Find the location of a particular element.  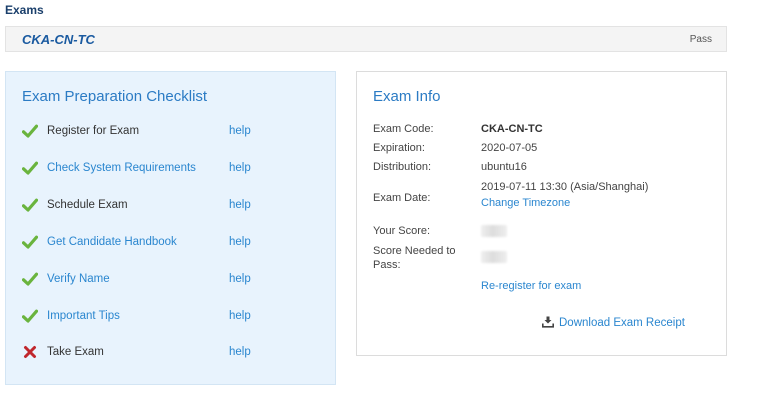

your-score-label: Your Score: is located at coordinates (402, 231).